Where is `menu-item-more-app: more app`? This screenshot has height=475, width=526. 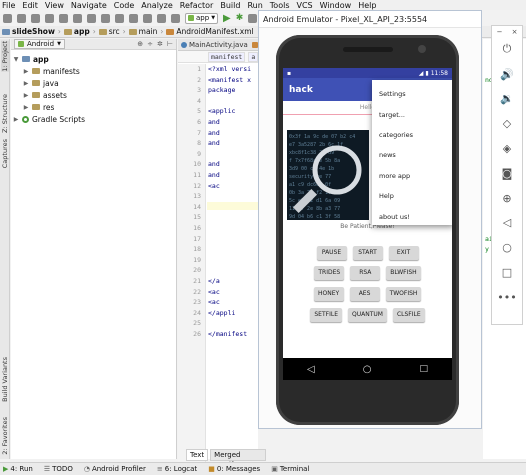
menu-item-more-app: more app is located at coordinates (412, 176).